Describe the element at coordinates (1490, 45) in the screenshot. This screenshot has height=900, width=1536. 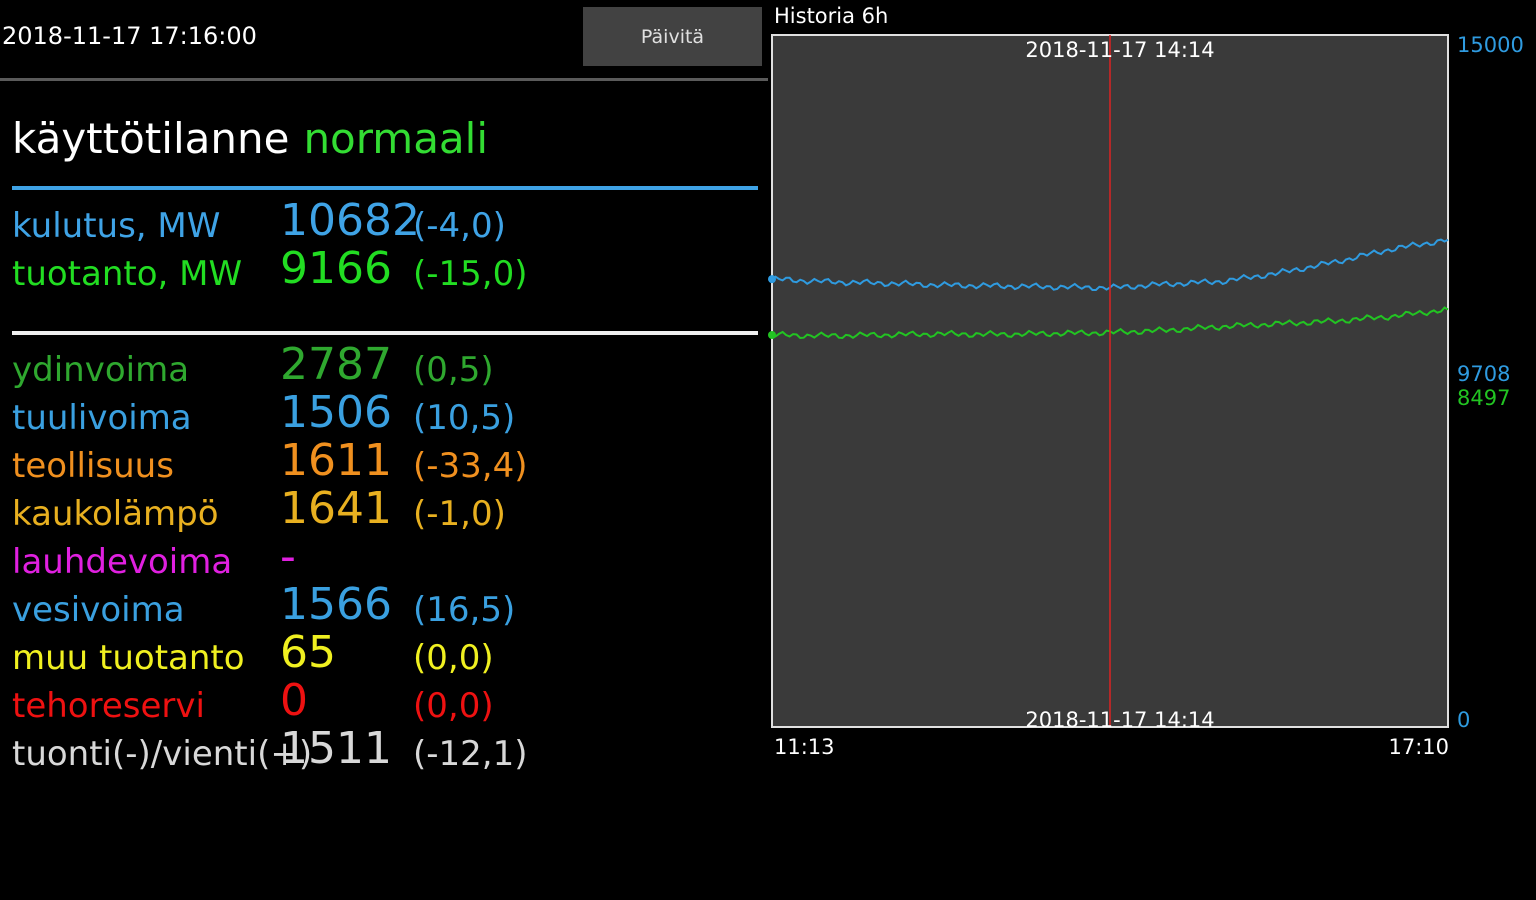
I see `y-max-label: 15000` at that location.